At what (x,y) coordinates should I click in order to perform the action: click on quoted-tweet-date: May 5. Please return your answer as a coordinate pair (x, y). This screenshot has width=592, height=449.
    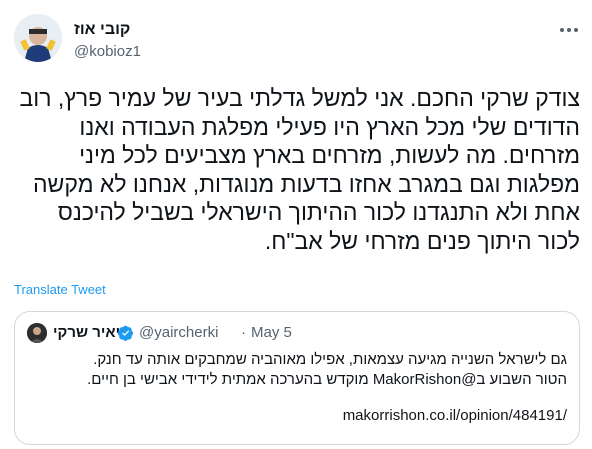
    Looking at the image, I should click on (271, 333).